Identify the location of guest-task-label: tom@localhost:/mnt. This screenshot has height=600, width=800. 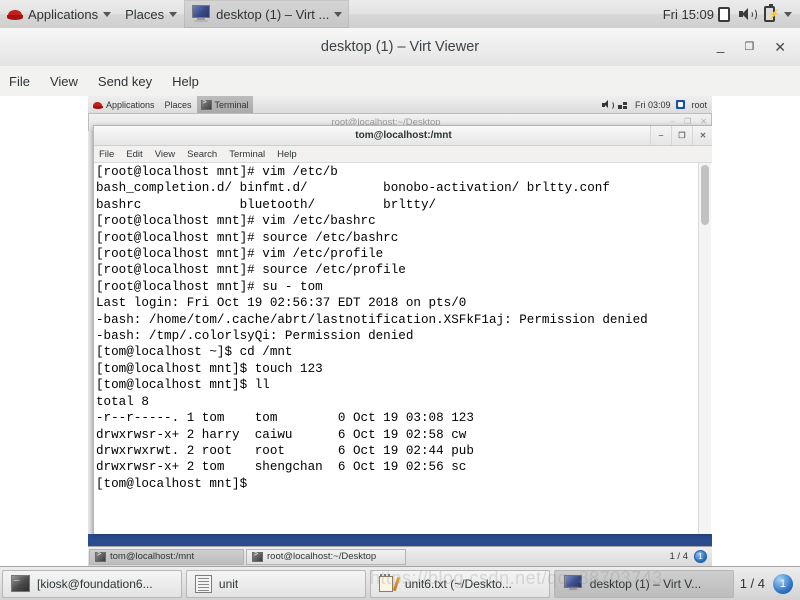
(152, 556).